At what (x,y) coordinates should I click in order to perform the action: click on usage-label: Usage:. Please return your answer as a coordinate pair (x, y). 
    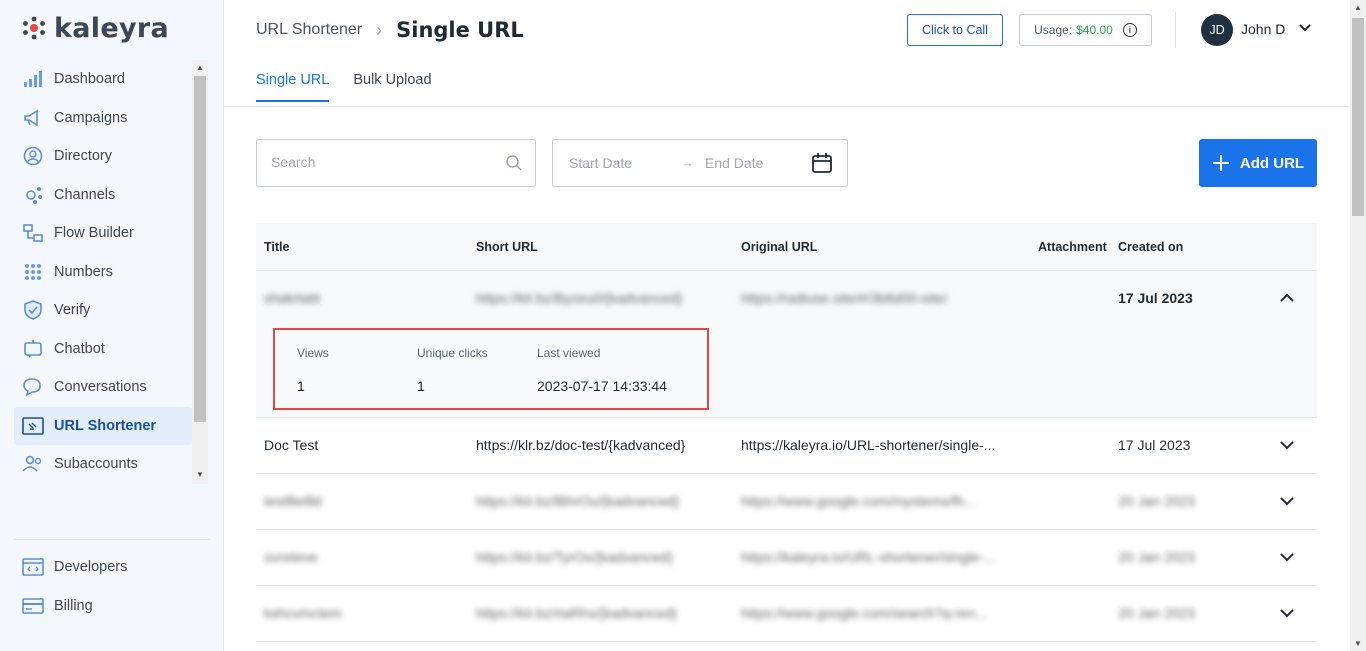
    Looking at the image, I should click on (1053, 30).